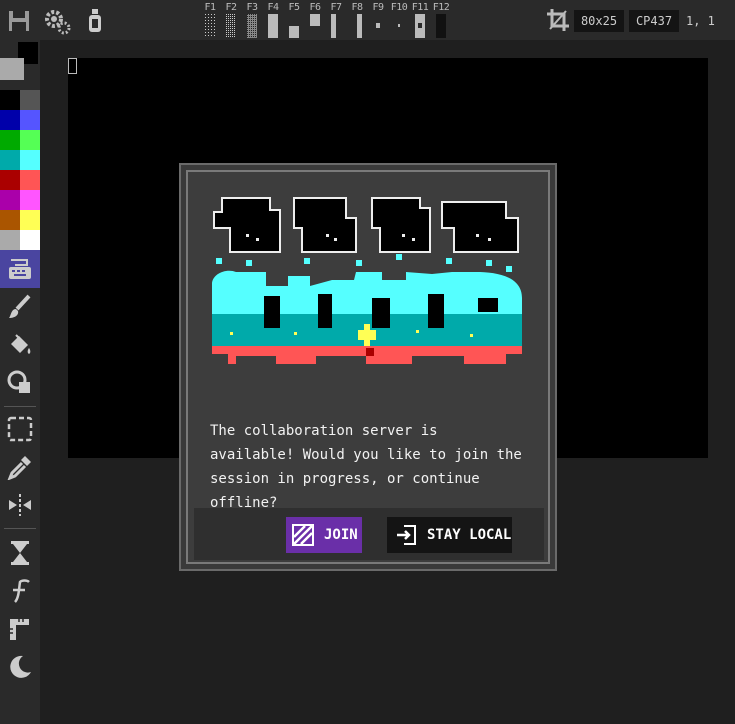 This screenshot has width=735, height=724. What do you see at coordinates (441, 20) in the screenshot?
I see `fkey-12: F12` at bounding box center [441, 20].